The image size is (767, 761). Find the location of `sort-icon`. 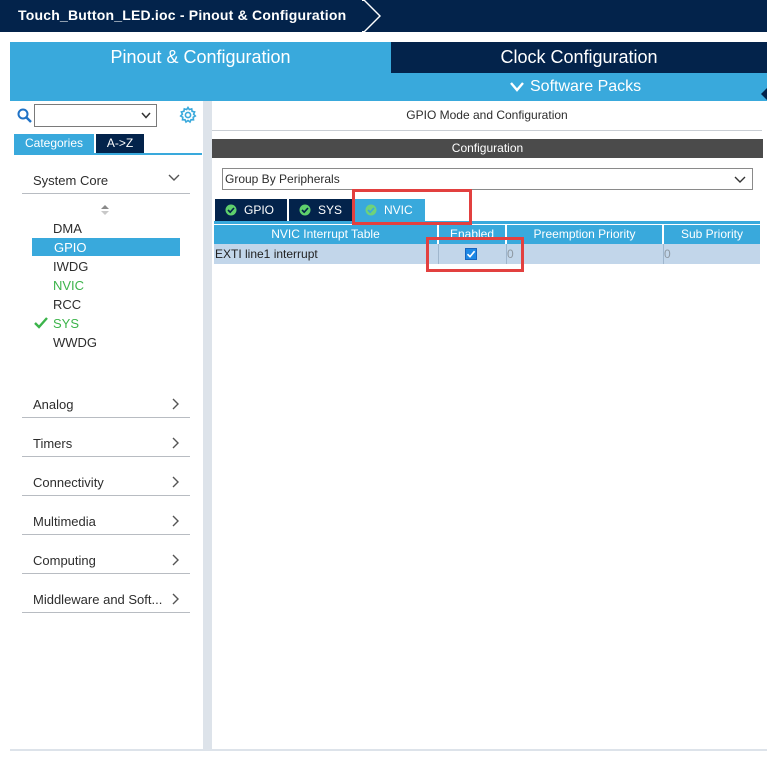

sort-icon is located at coordinates (105, 210).